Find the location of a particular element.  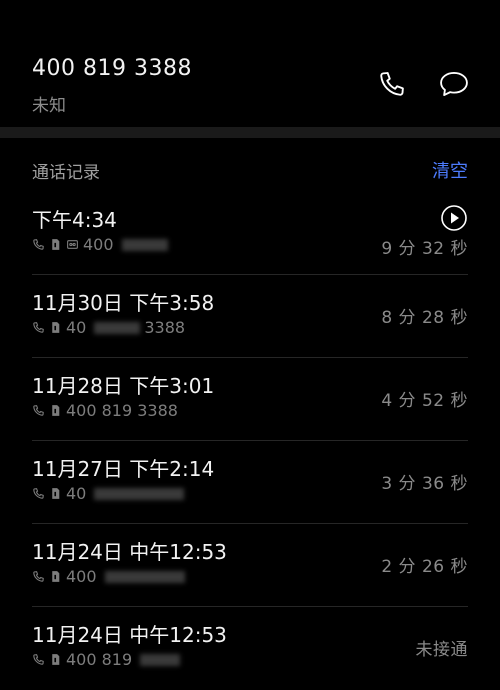

call-meta: 400 819 3388 is located at coordinates (105, 410).